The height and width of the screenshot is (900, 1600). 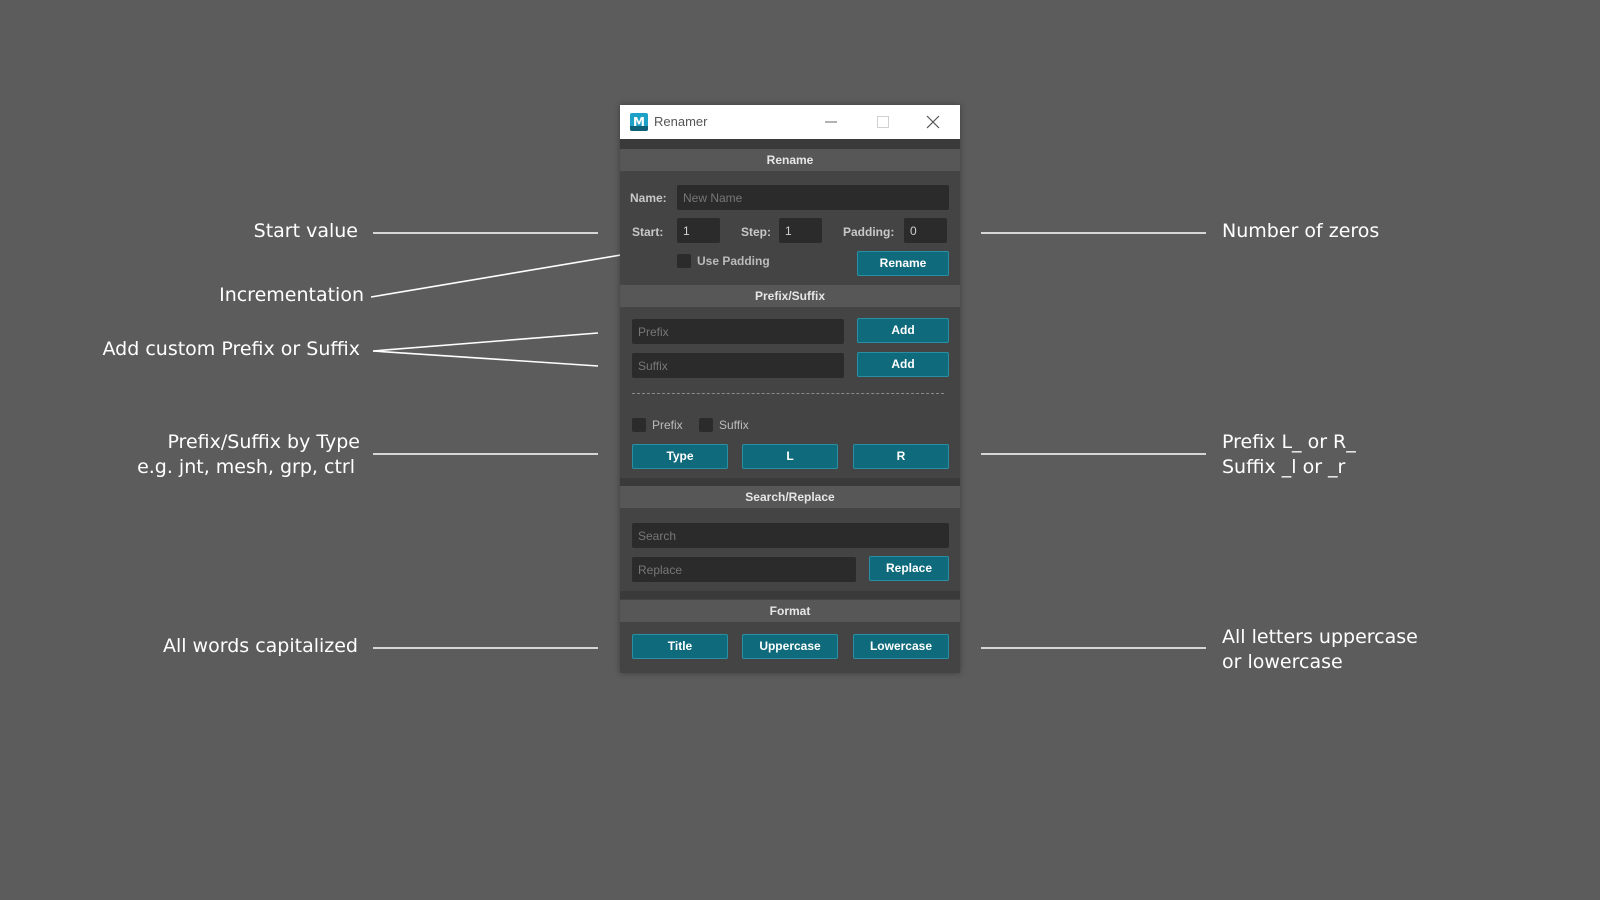 I want to click on section-header-search-replace: Search/Replace, so click(x=790, y=497).